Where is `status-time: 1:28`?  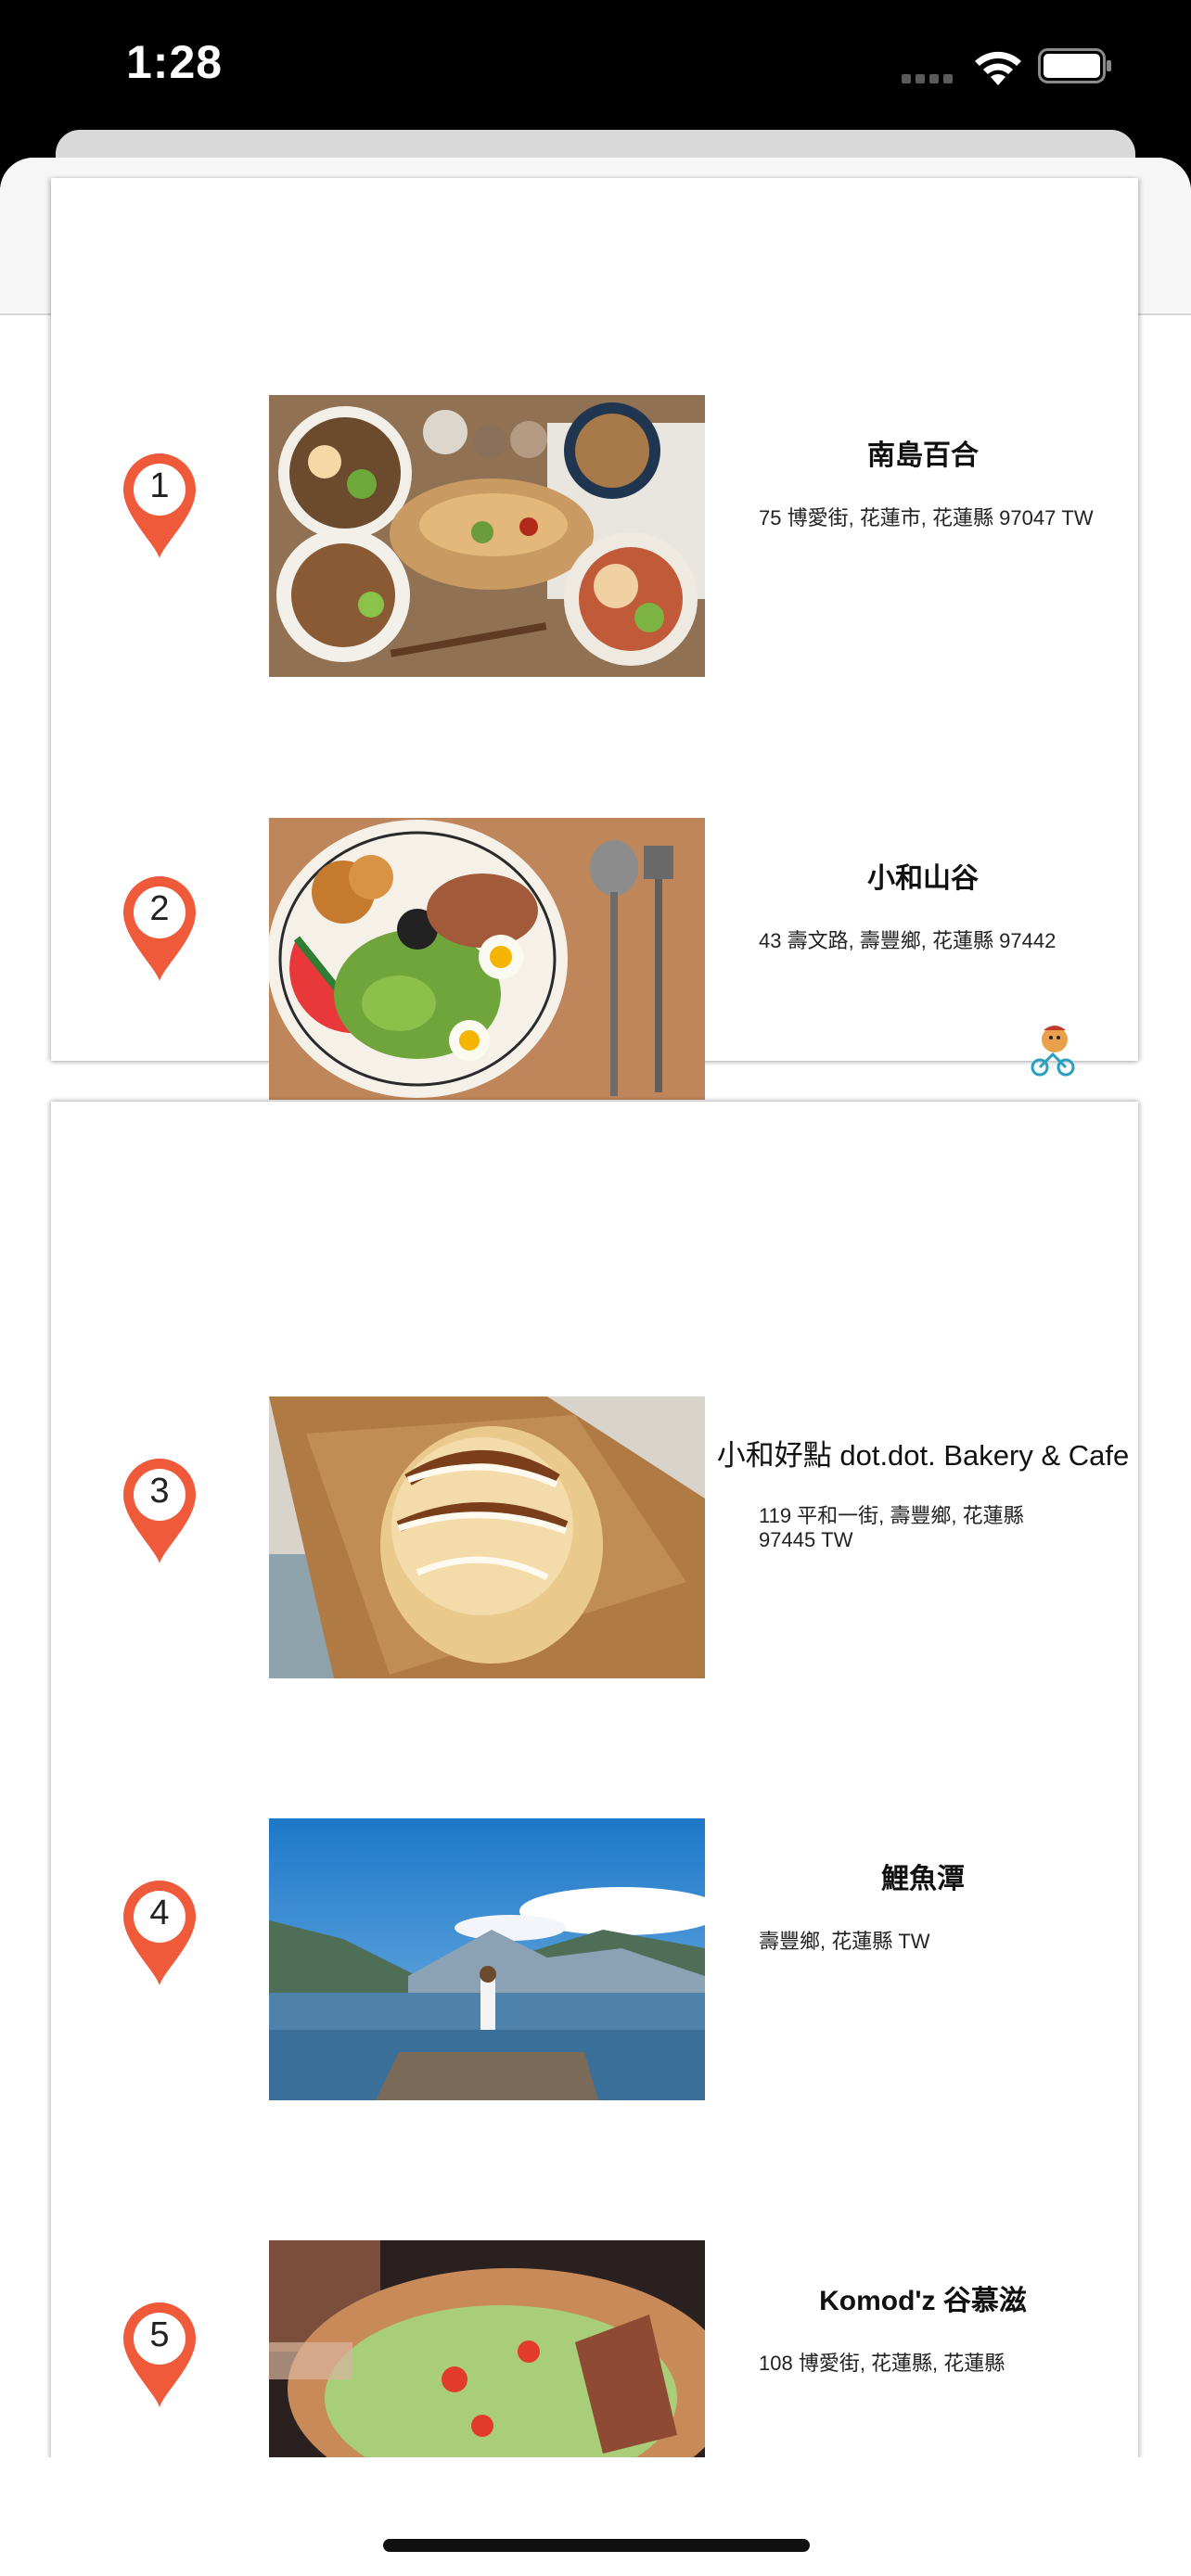
status-time: 1:28 is located at coordinates (175, 62).